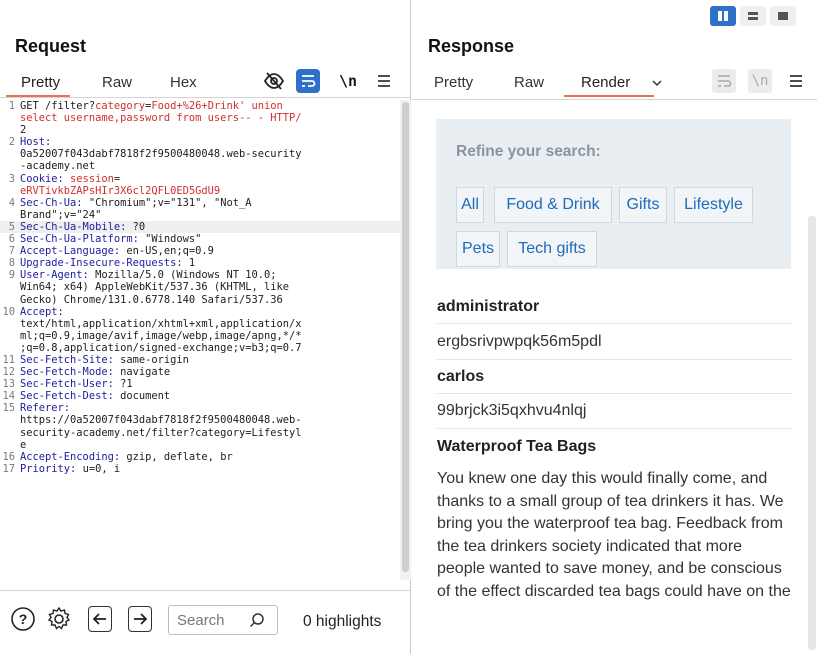 This screenshot has height=654, width=819. Describe the element at coordinates (51, 46) in the screenshot. I see `request-title: Request` at that location.